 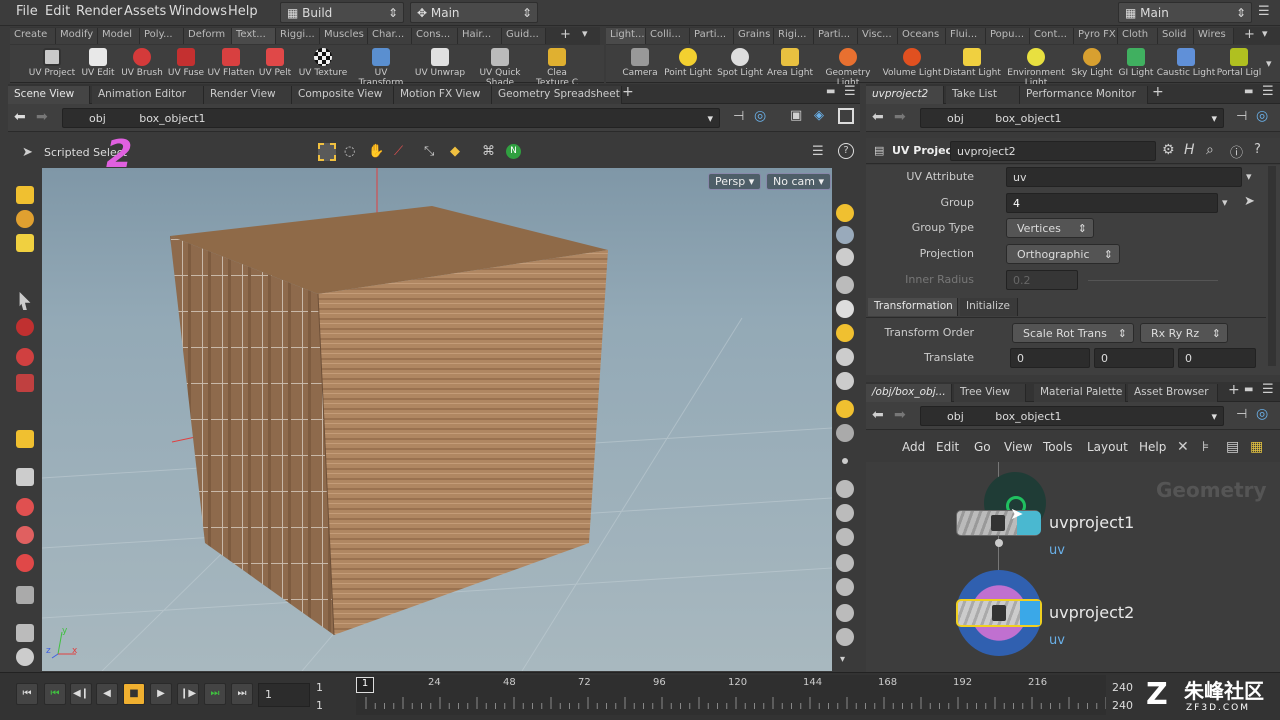 I want to click on projection-menu: Orthographic ⇕, so click(x=1063, y=254).